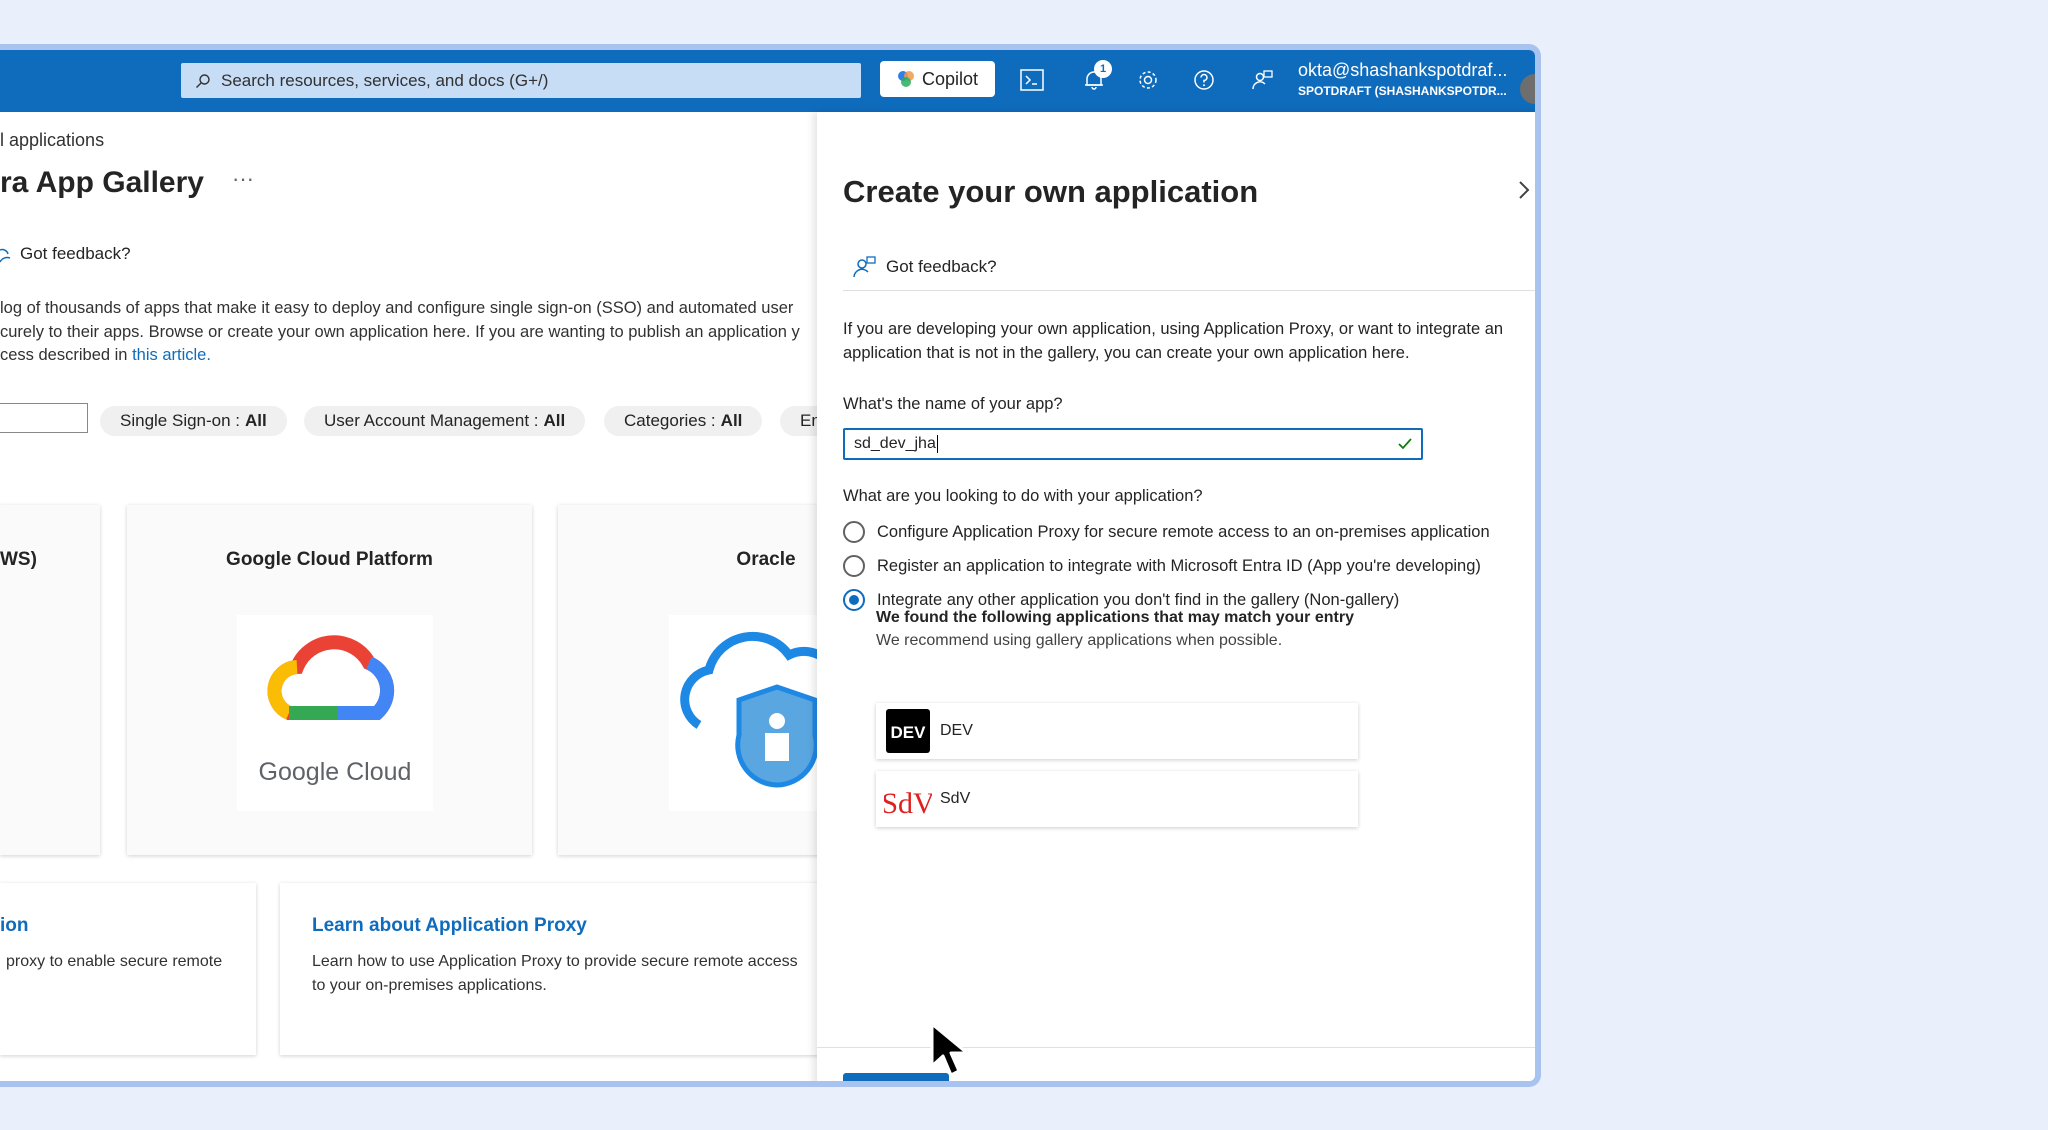 The width and height of the screenshot is (2048, 1130). Describe the element at coordinates (171, 355) in the screenshot. I see `this-article-link: this article.` at that location.